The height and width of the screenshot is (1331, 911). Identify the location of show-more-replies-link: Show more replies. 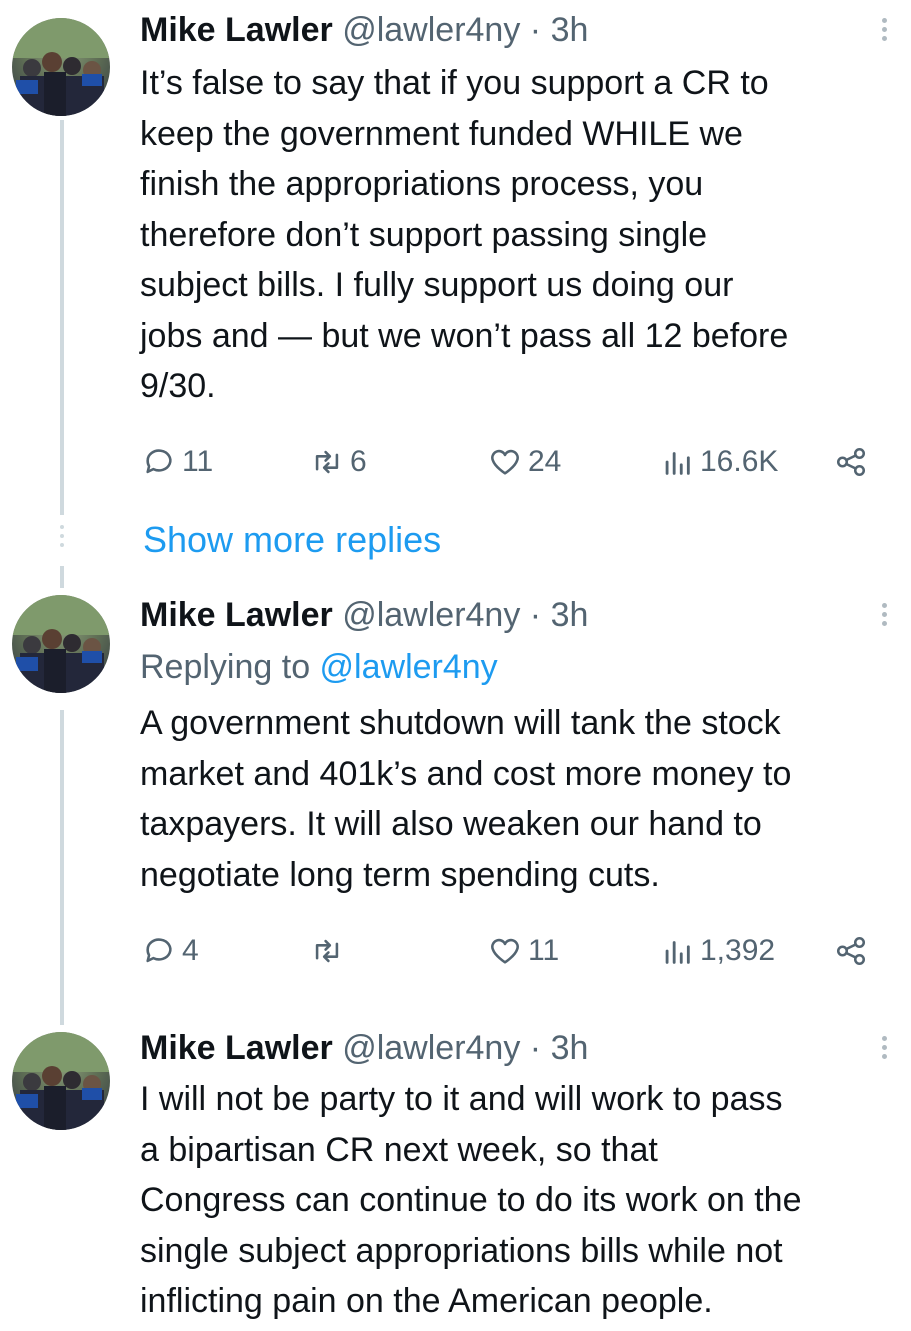
(292, 540).